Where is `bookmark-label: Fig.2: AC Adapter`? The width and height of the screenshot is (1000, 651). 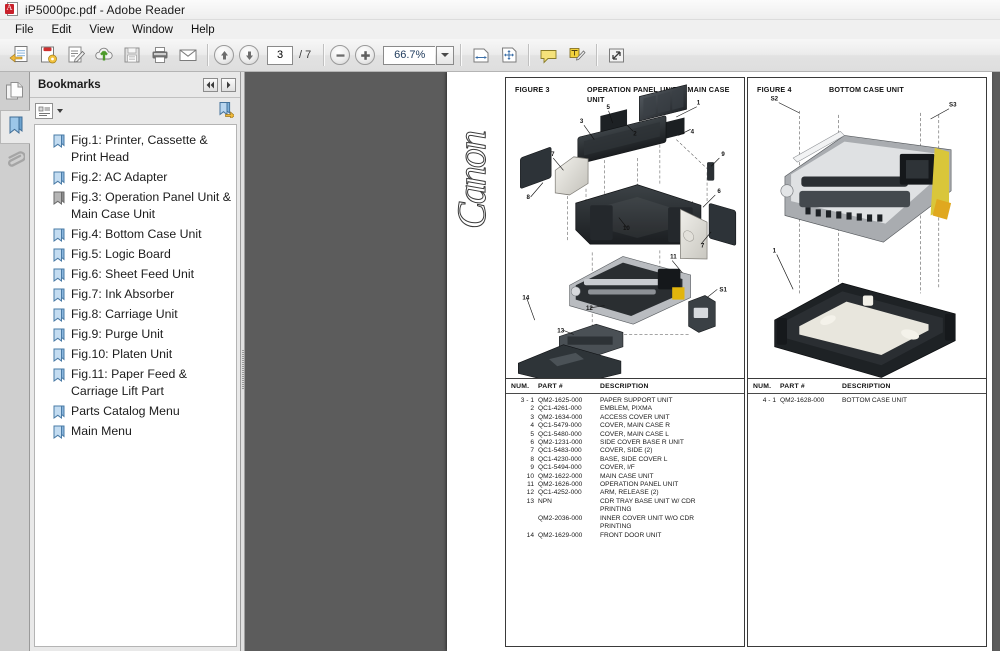 bookmark-label: Fig.2: AC Adapter is located at coordinates (119, 176).